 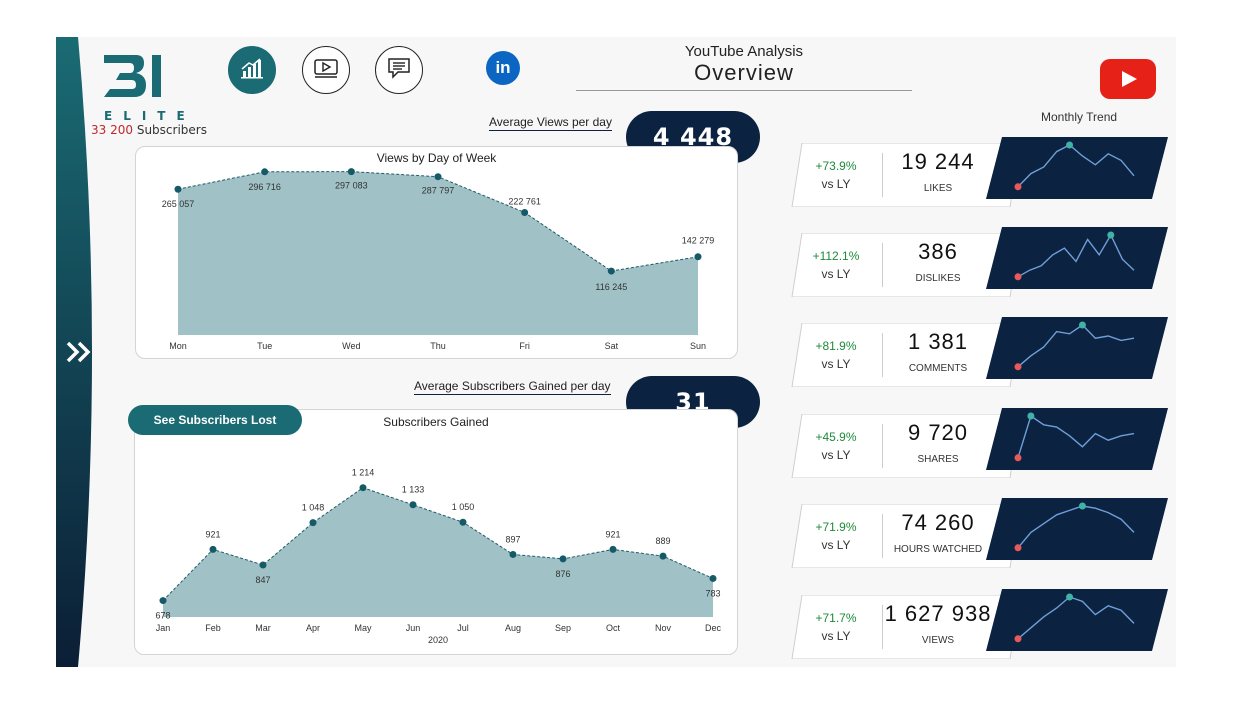 What do you see at coordinates (982, 533) in the screenshot?
I see `metric-card: +71.9% vs LY 74 260 HOURS WATCHED` at bounding box center [982, 533].